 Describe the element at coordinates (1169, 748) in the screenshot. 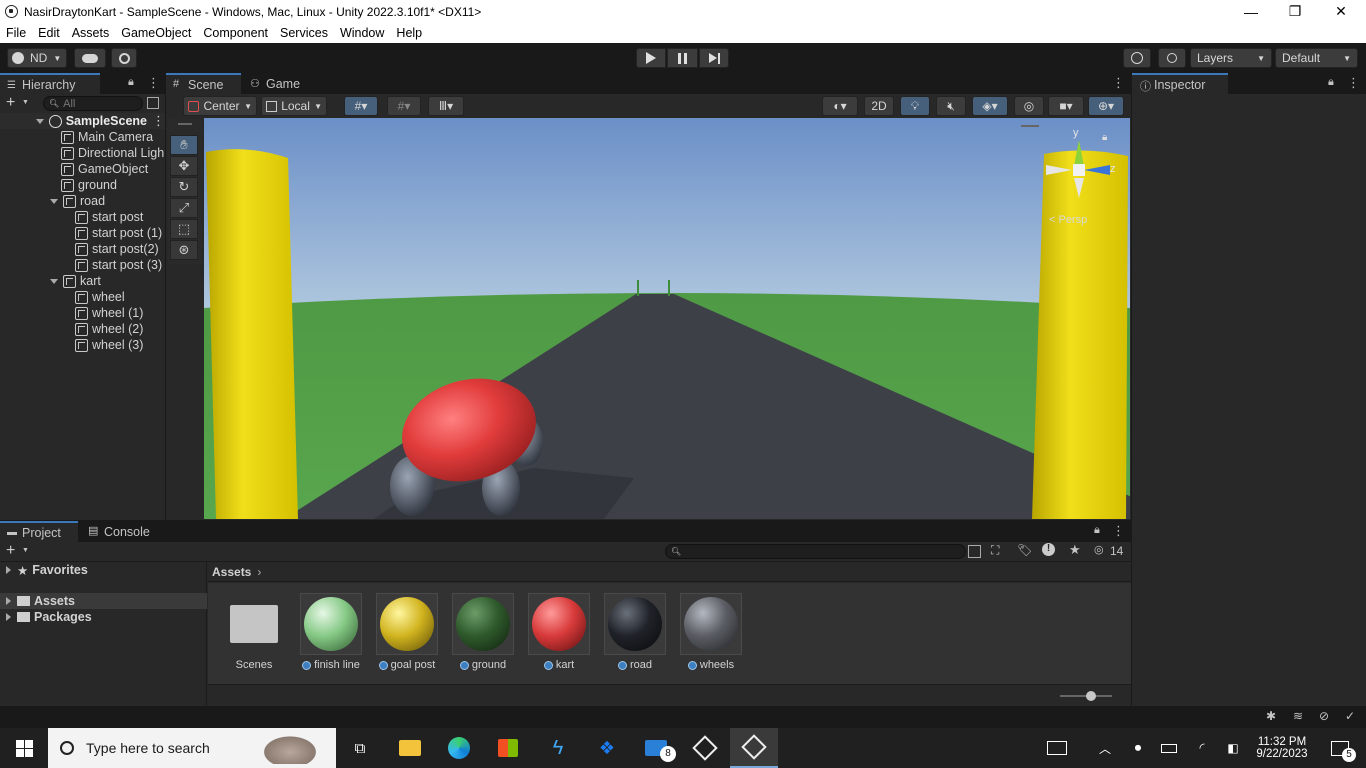

I see `battery-button` at that location.